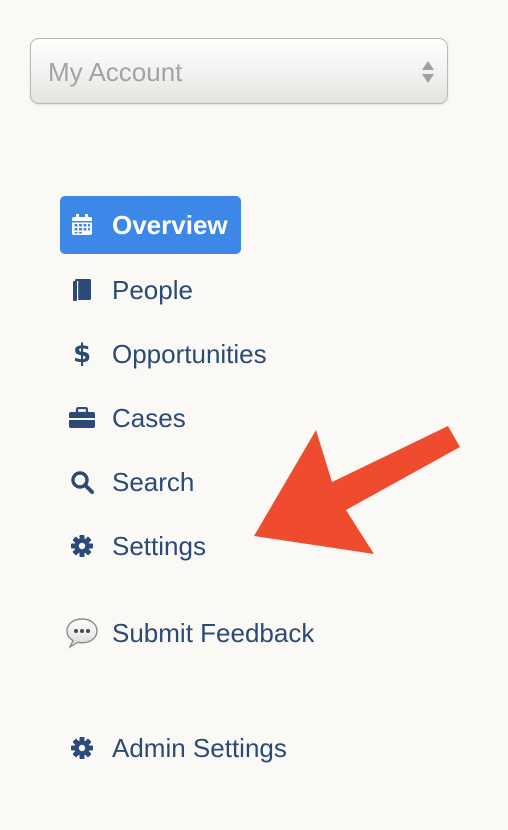 This screenshot has height=830, width=508. What do you see at coordinates (239, 71) in the screenshot?
I see `account-select: My Account` at bounding box center [239, 71].